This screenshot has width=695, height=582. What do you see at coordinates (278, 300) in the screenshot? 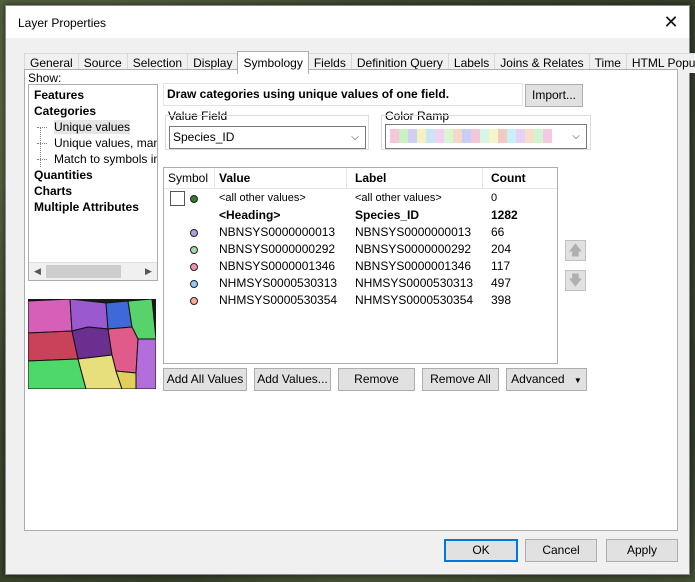
I see `cell-value: NHMSYS0000530354` at bounding box center [278, 300].